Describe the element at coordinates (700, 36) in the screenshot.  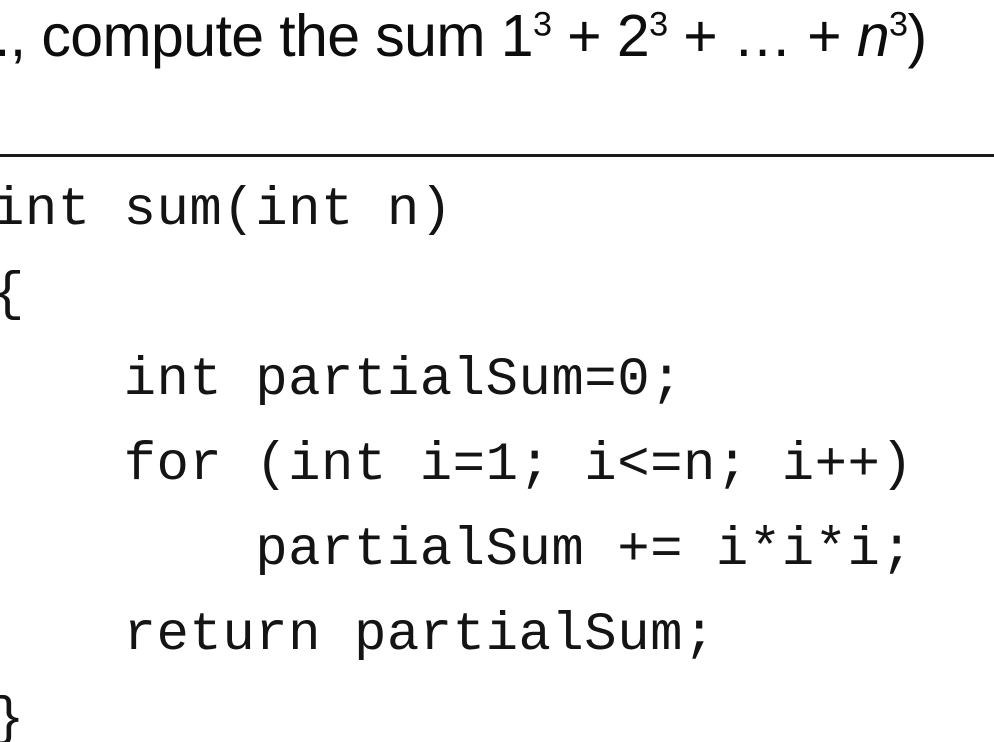
I see `title-plus-two: +` at that location.